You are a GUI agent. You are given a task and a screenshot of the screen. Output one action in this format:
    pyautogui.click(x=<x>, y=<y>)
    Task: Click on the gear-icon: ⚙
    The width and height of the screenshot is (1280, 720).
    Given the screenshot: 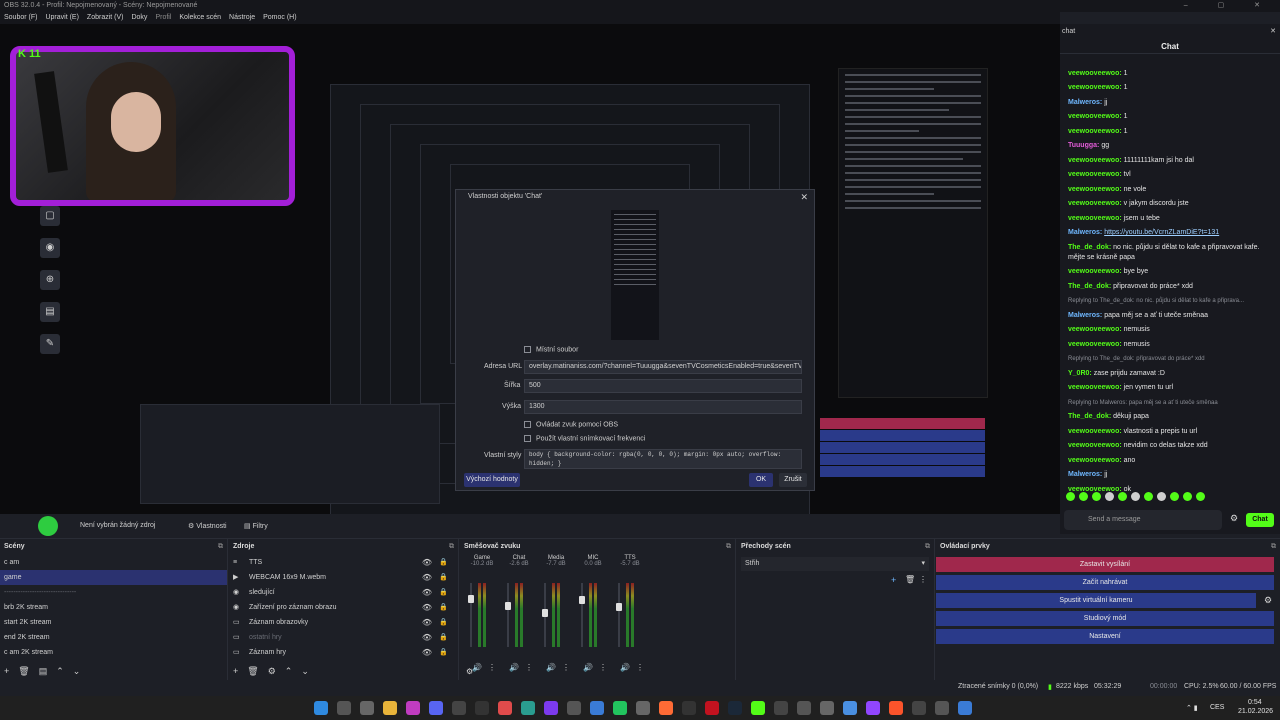 What is the action you would take?
    pyautogui.click(x=272, y=671)
    